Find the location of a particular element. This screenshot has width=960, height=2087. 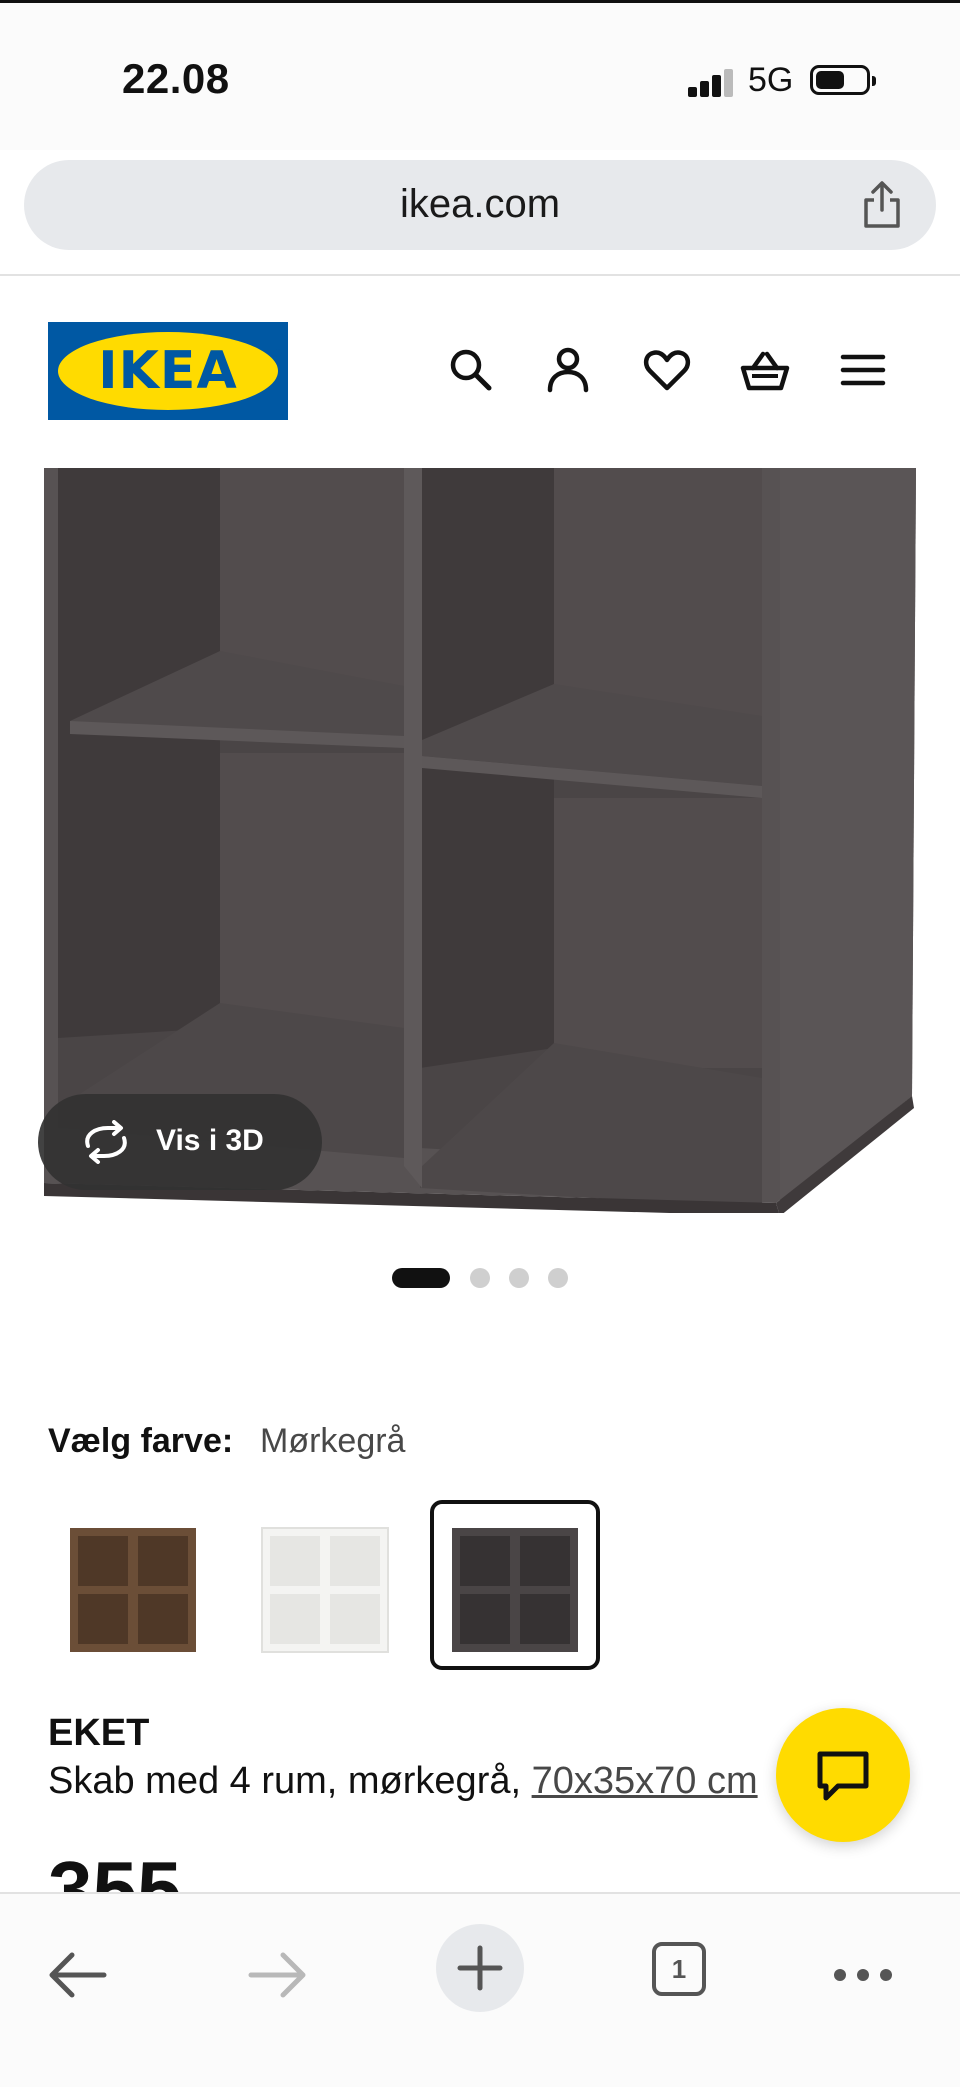

gallery-dot-active is located at coordinates (421, 1278).